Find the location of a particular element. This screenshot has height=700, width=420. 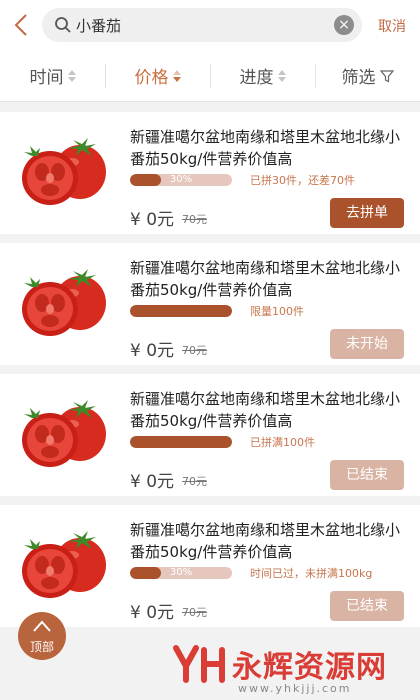

status-text: 已拼30件，还差70件 is located at coordinates (302, 180).